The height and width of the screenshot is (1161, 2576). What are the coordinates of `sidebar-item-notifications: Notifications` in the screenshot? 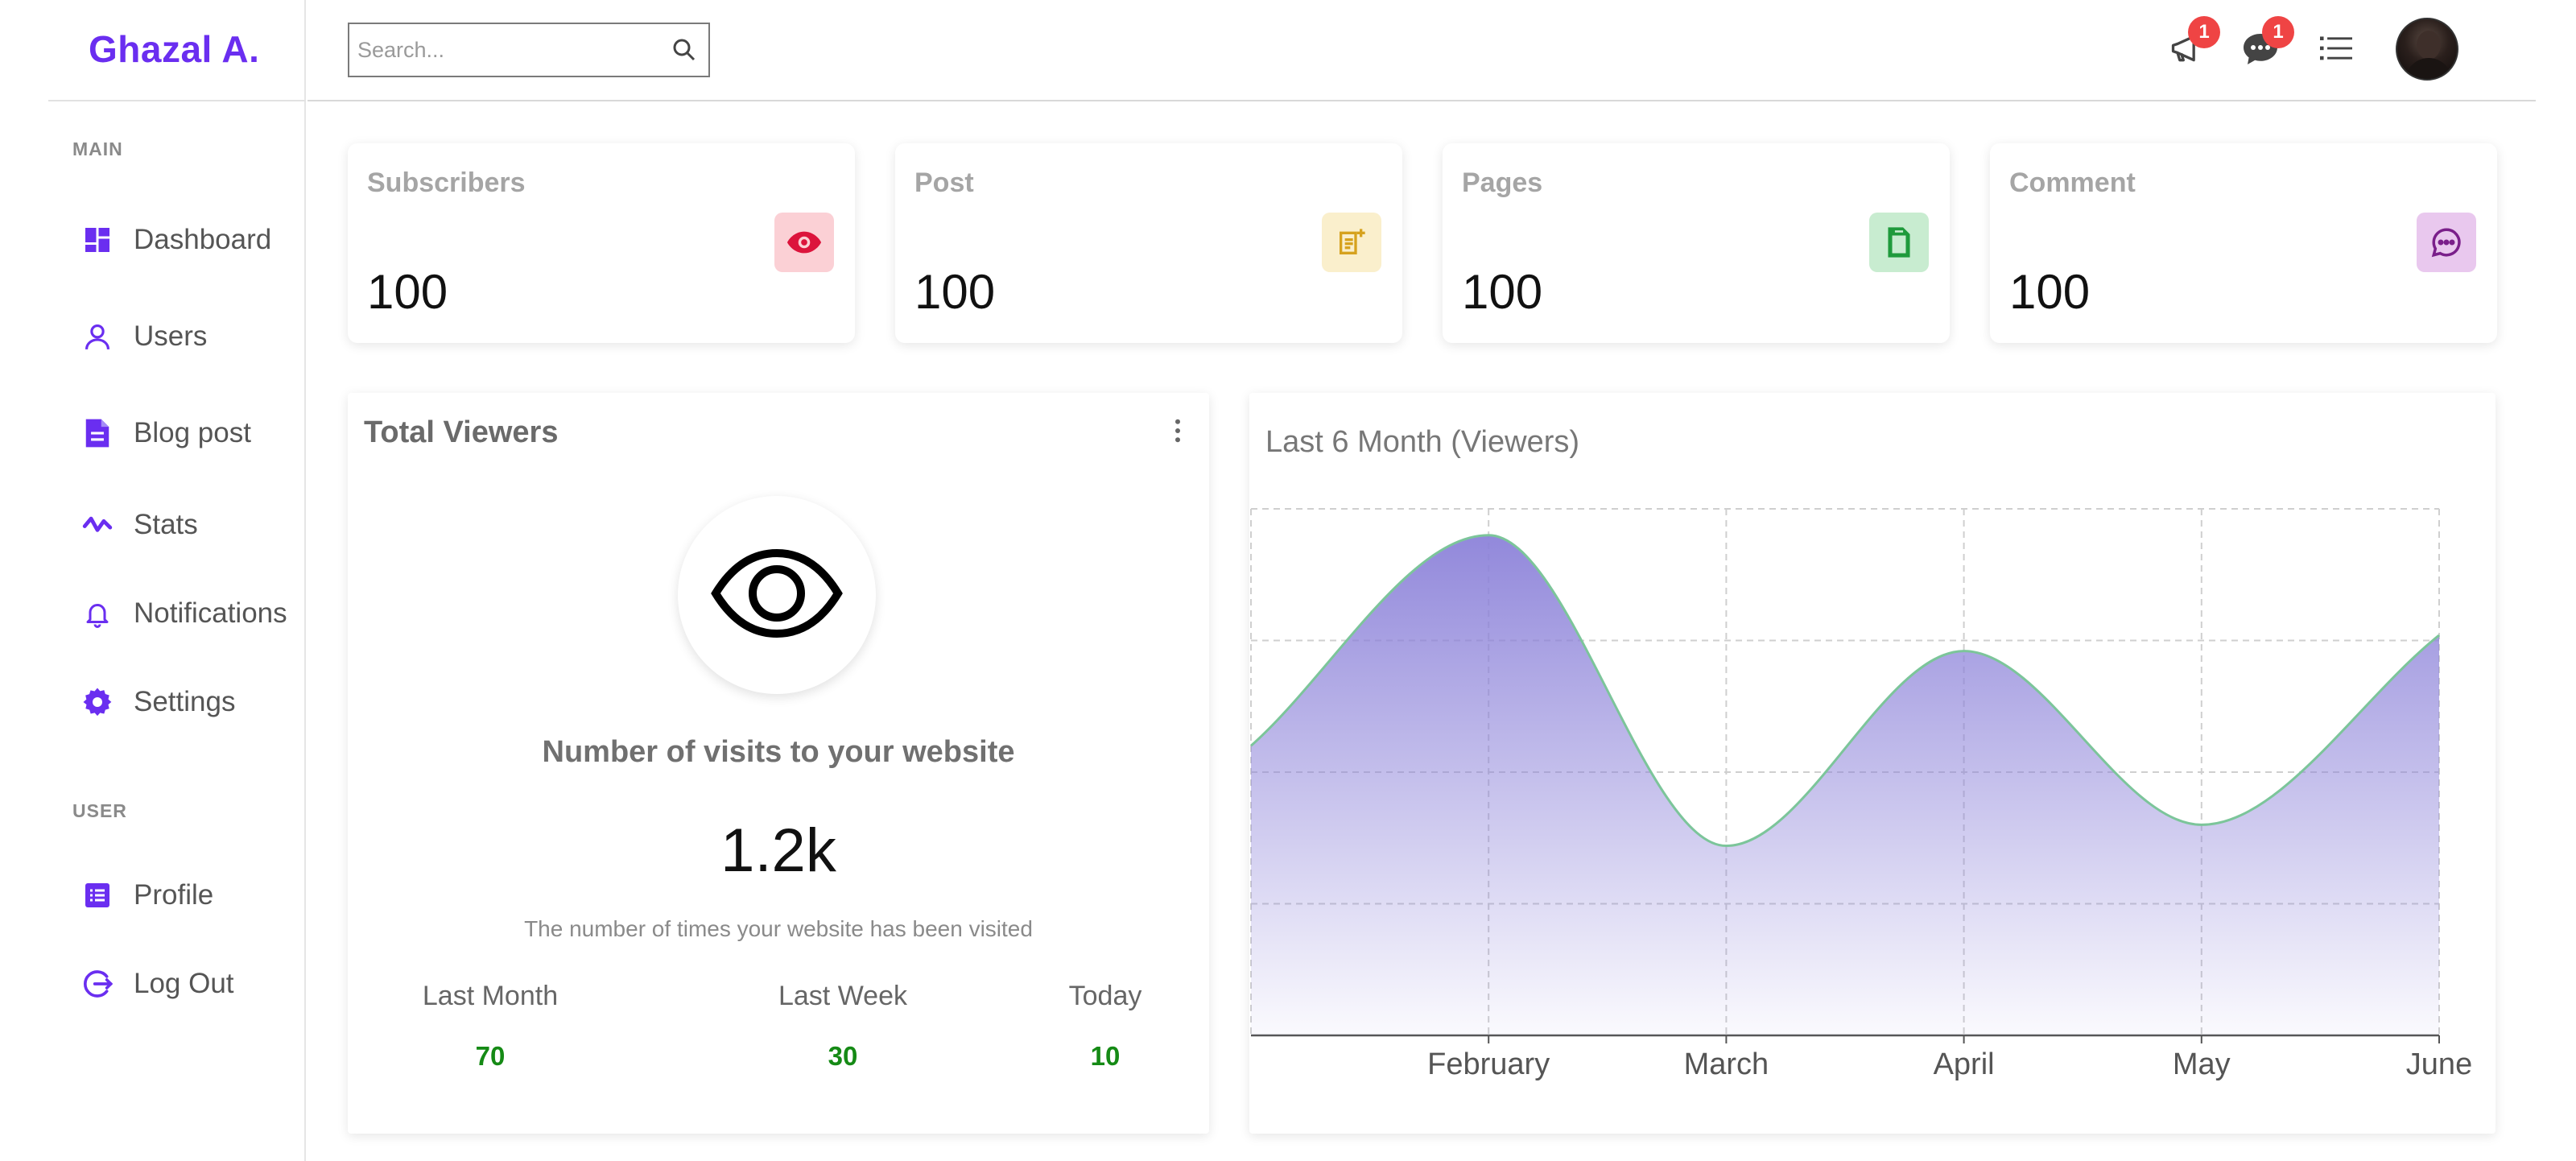 It's located at (183, 614).